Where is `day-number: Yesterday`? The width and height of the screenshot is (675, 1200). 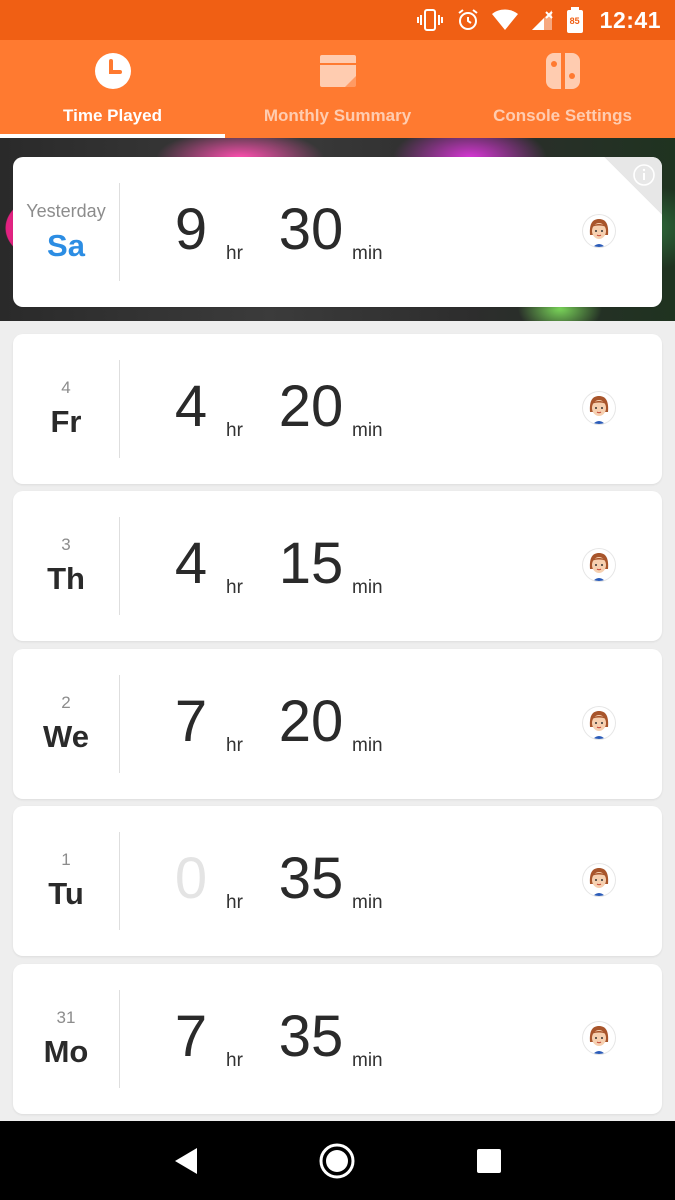
day-number: Yesterday is located at coordinates (66, 210).